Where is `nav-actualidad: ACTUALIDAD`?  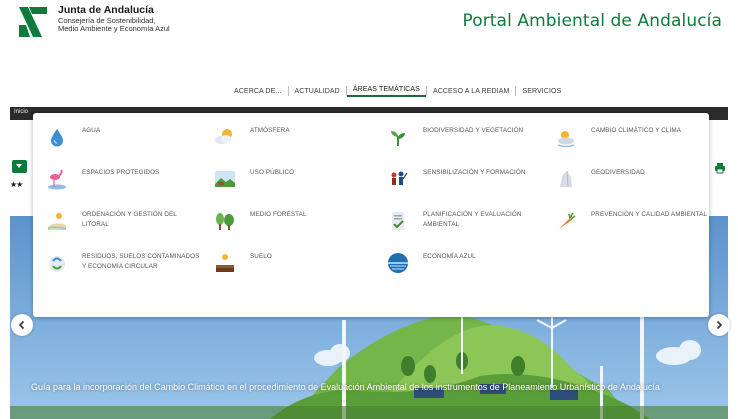
nav-actualidad: ACTUALIDAD is located at coordinates (317, 91).